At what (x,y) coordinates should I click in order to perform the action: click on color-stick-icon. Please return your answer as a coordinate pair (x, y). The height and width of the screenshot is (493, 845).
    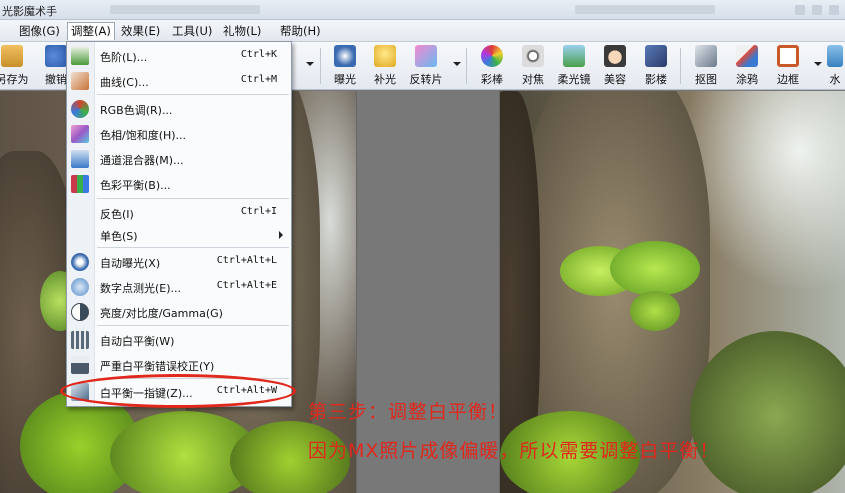
    Looking at the image, I should click on (492, 56).